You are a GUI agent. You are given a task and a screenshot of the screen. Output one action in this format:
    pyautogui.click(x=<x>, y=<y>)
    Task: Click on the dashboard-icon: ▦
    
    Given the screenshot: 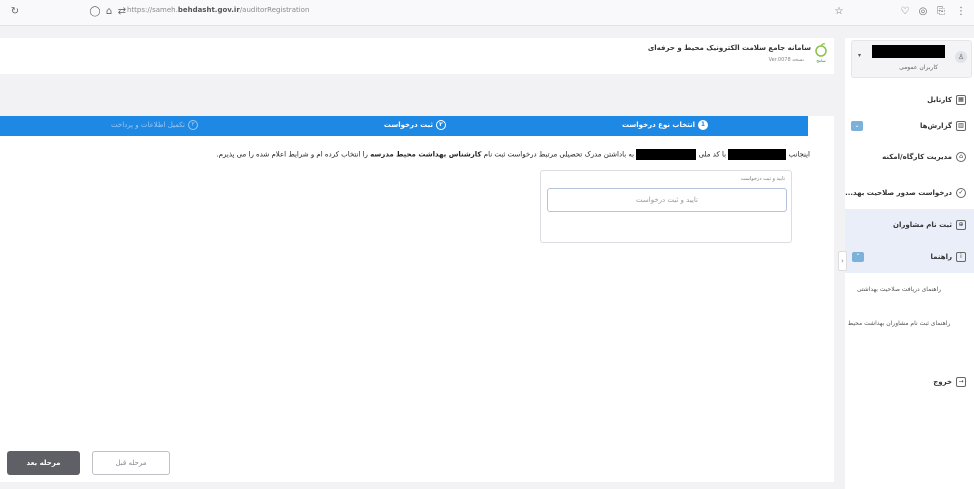 What is the action you would take?
    pyautogui.click(x=961, y=100)
    